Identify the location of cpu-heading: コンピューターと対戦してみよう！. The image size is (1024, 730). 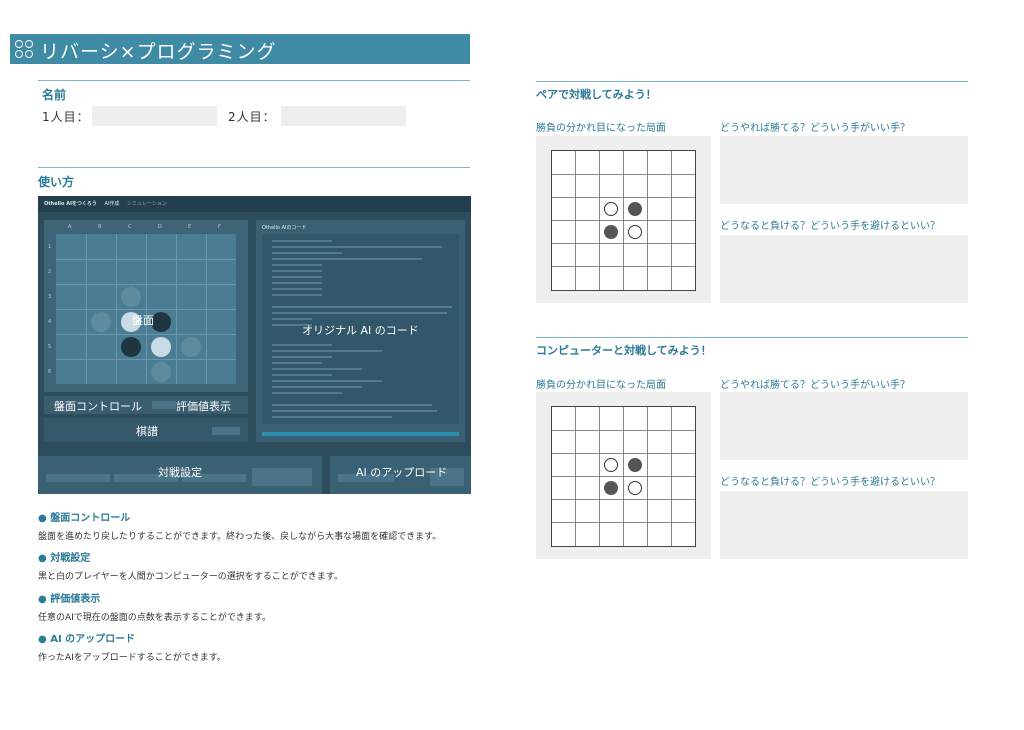
(624, 350).